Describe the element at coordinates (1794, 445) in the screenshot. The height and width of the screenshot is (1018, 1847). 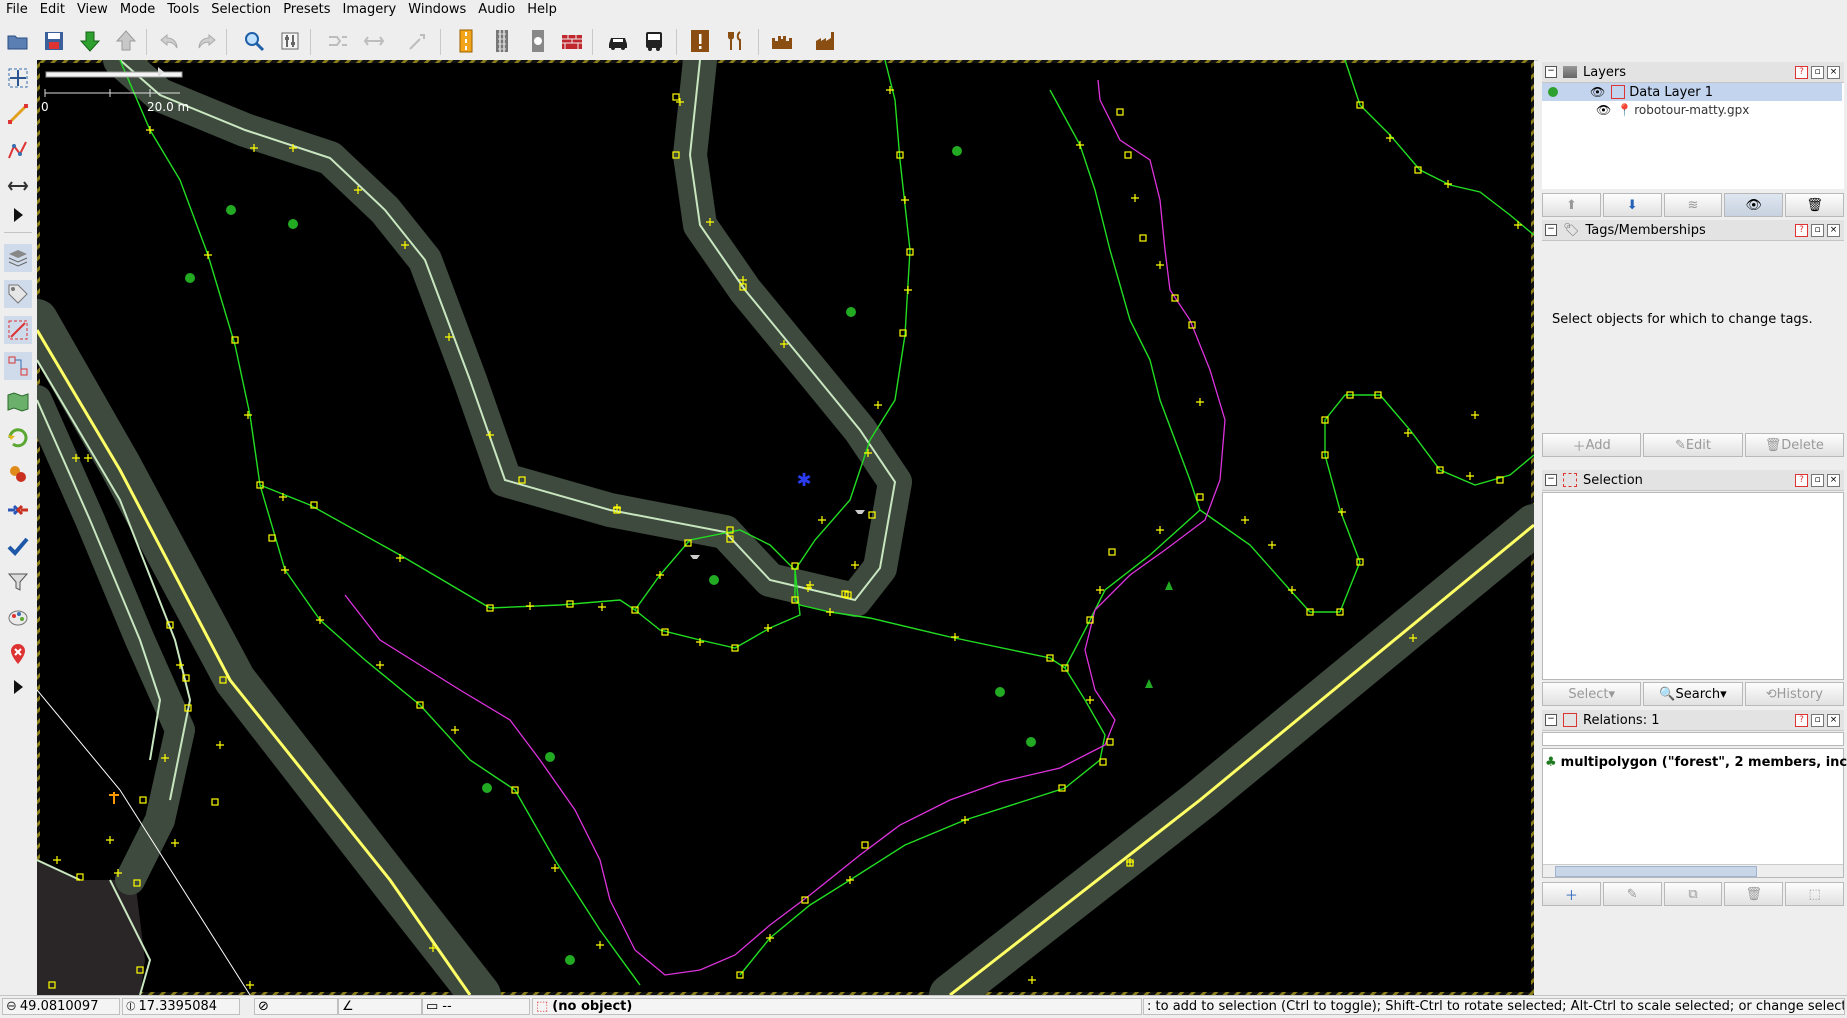
I see `delete-tag-button: 🗑 Delete` at that location.